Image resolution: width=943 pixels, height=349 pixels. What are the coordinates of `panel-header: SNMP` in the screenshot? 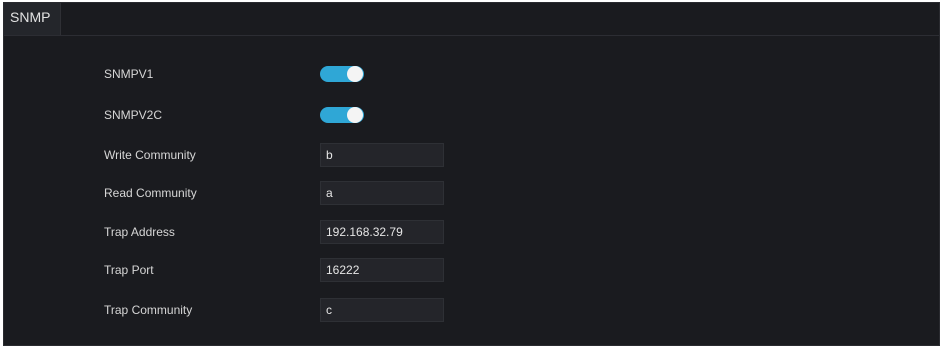 It's located at (471, 19).